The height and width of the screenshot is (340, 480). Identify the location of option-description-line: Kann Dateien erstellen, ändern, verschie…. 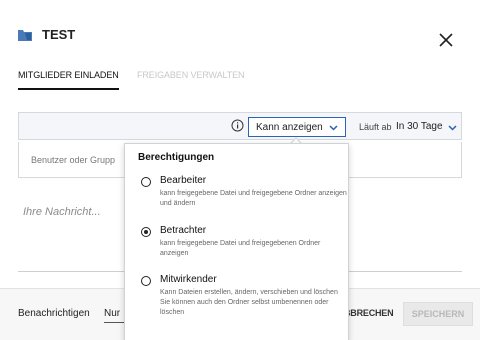
(249, 292).